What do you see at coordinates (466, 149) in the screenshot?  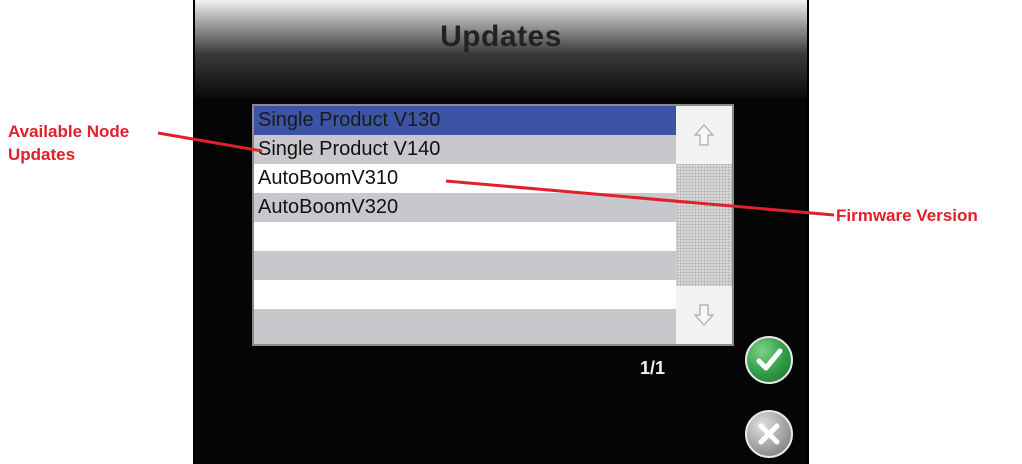 I see `list-item: Single Product V140` at bounding box center [466, 149].